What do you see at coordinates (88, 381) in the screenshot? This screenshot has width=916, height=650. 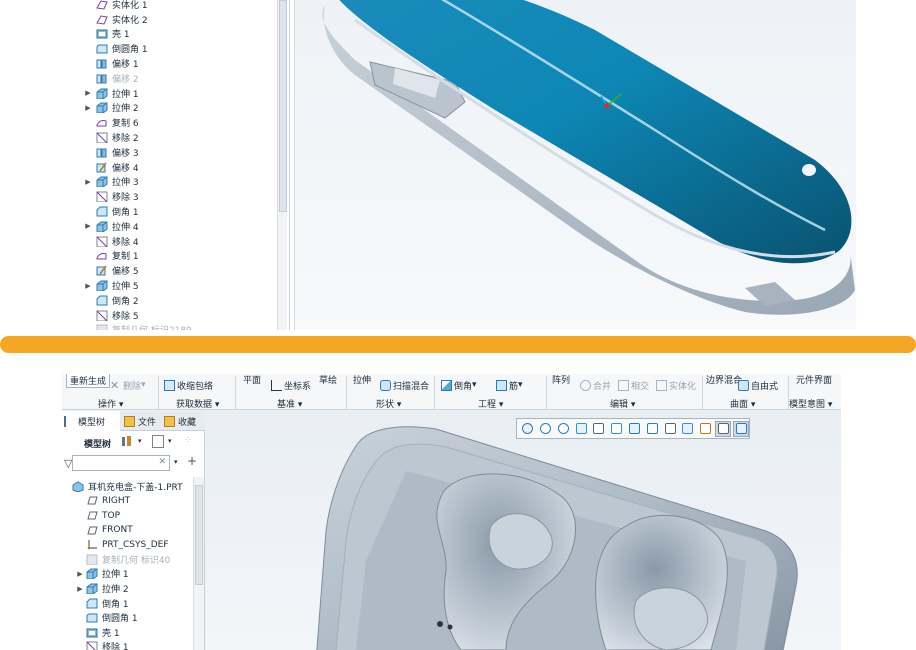 I see `regenerate-button: 重新生成` at bounding box center [88, 381].